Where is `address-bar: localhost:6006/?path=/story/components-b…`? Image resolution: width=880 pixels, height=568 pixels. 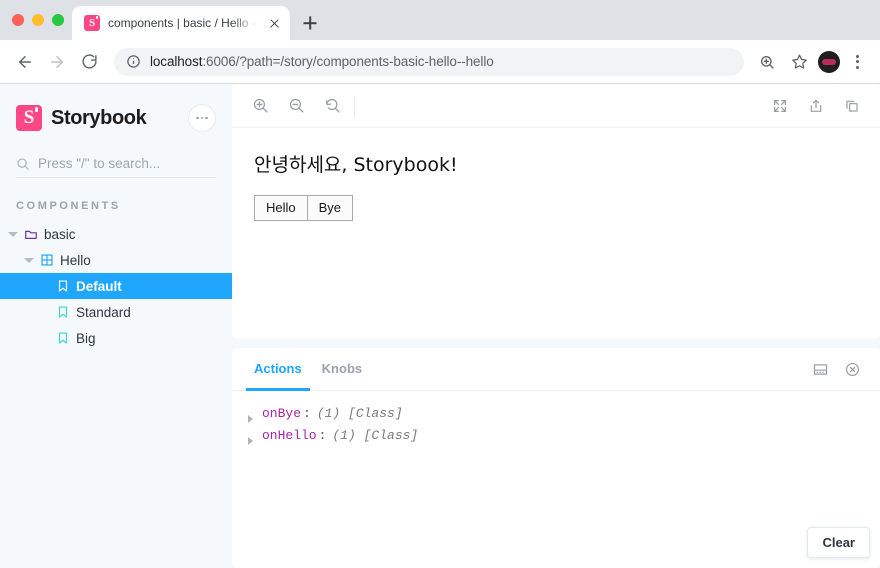 address-bar: localhost:6006/?path=/story/components-b… is located at coordinates (429, 61).